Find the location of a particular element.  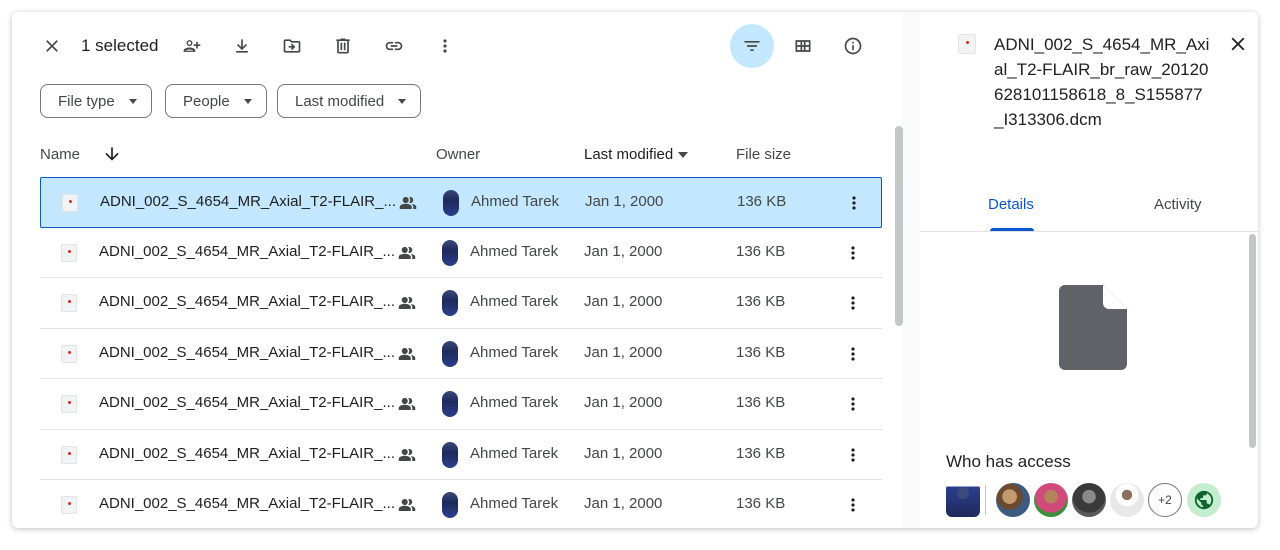

filter-icon is located at coordinates (752, 46).